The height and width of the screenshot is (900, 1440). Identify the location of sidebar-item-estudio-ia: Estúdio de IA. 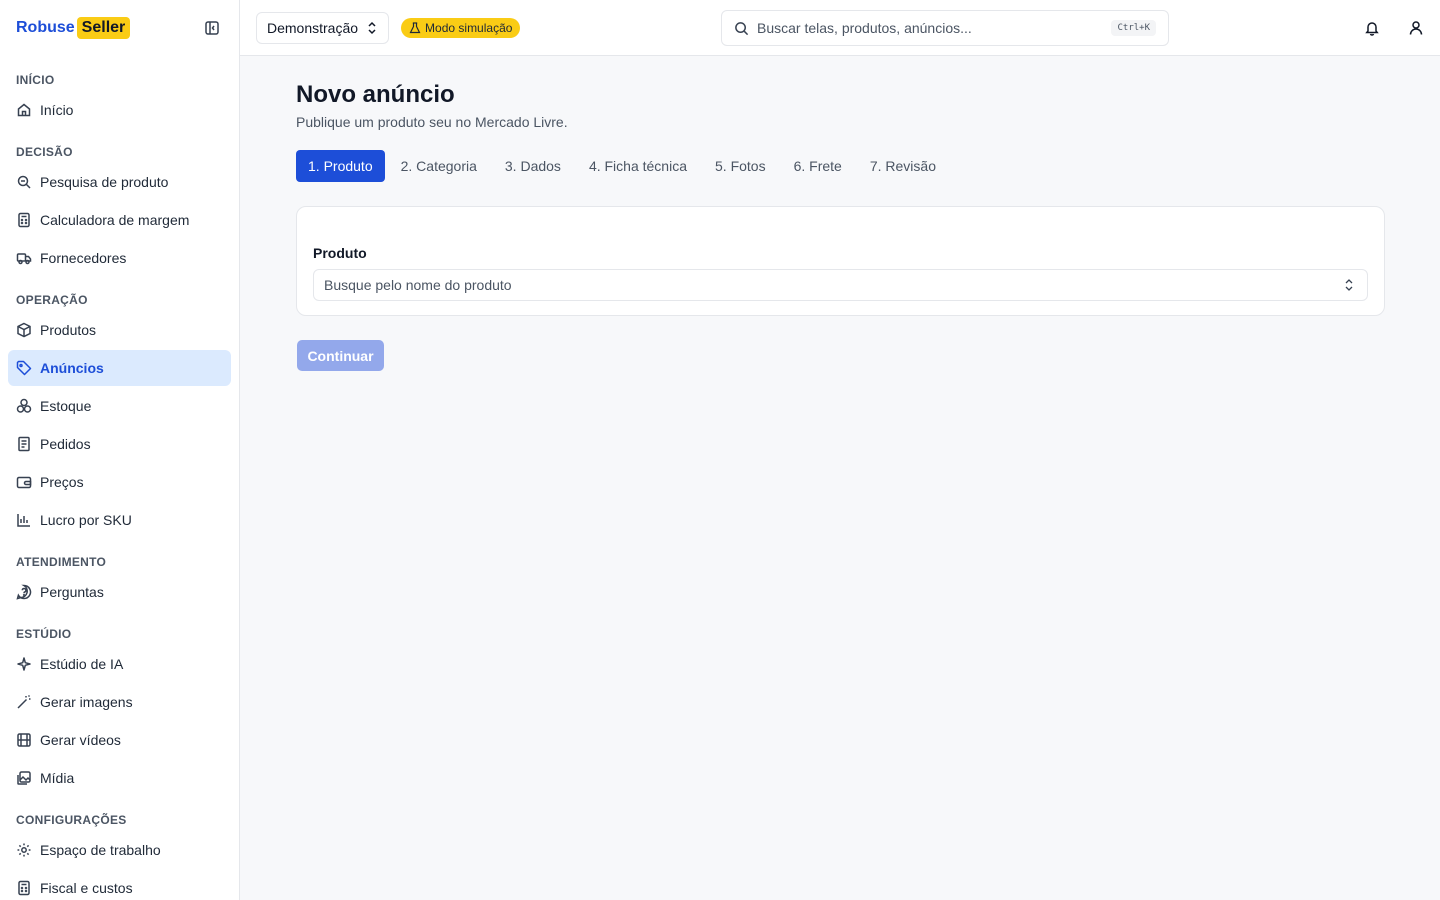
(119, 664).